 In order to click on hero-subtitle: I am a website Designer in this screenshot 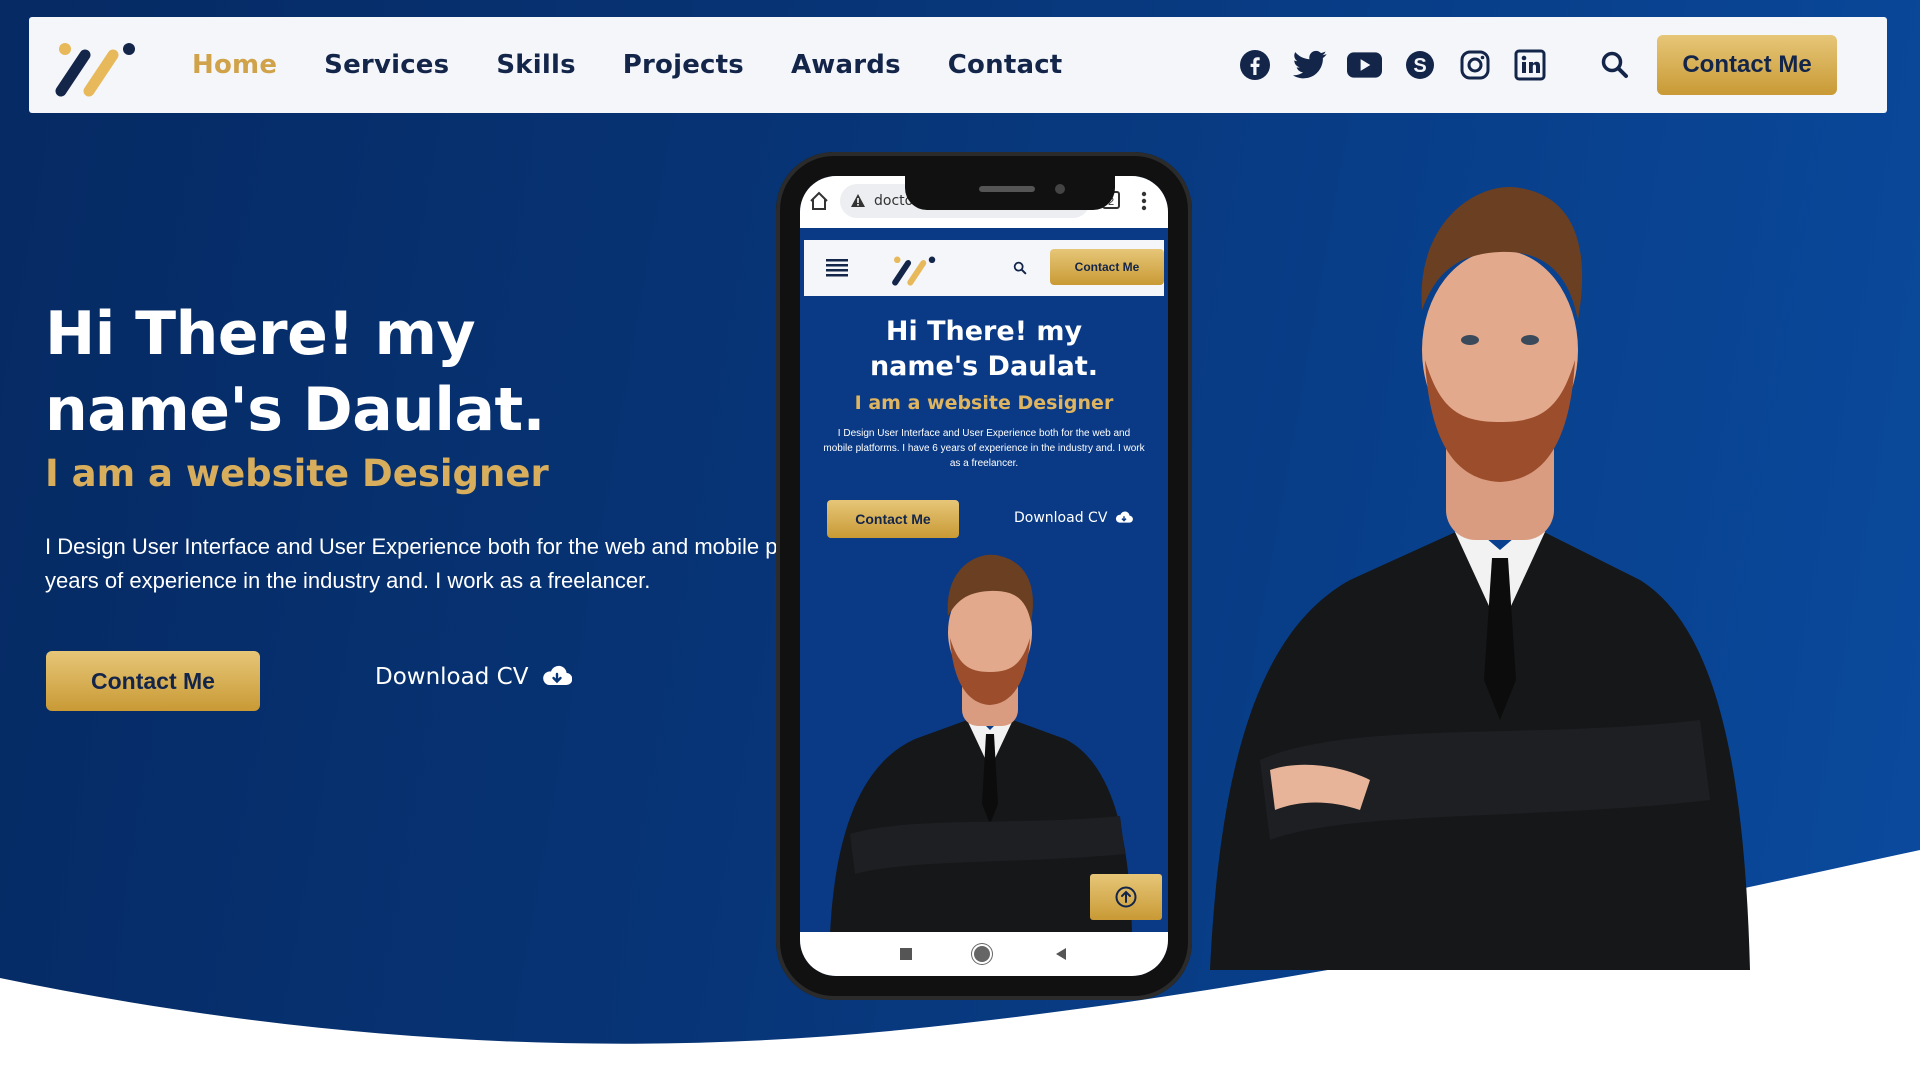, I will do `click(297, 473)`.